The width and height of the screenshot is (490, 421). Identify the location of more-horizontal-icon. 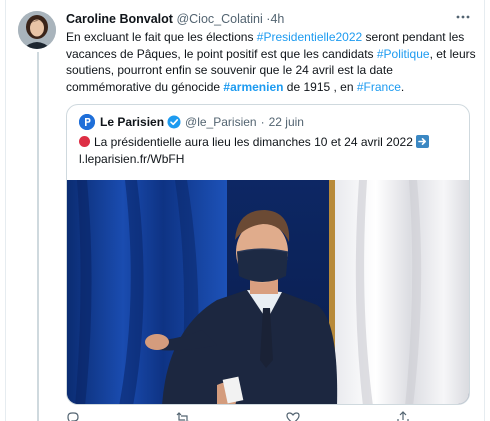
(463, 17).